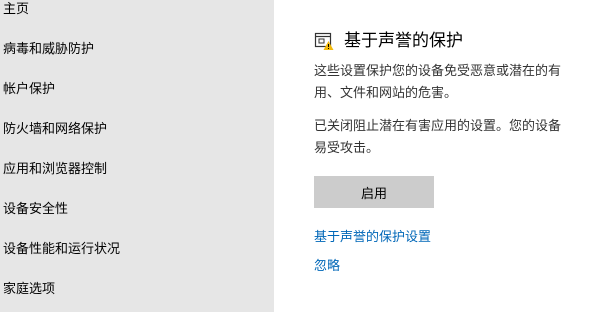  Describe the element at coordinates (48, 50) in the screenshot. I see `sidebar-item-virus-protection: 病毒和威胁防护` at that location.